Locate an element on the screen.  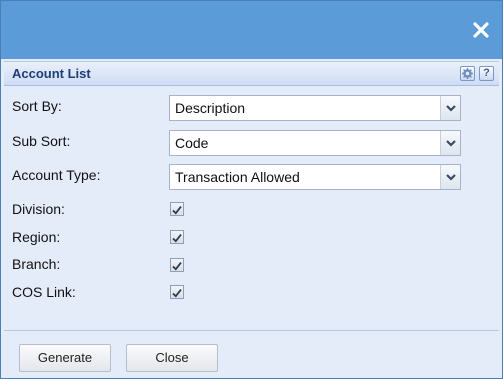
sort-by-value: Description is located at coordinates (210, 108).